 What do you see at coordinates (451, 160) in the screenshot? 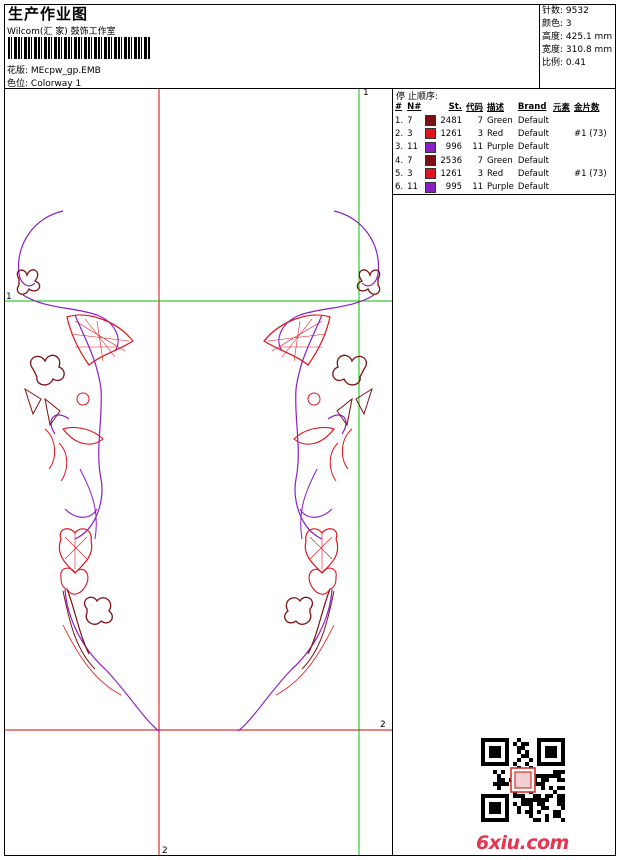
I see `cell-stitches: 2536` at bounding box center [451, 160].